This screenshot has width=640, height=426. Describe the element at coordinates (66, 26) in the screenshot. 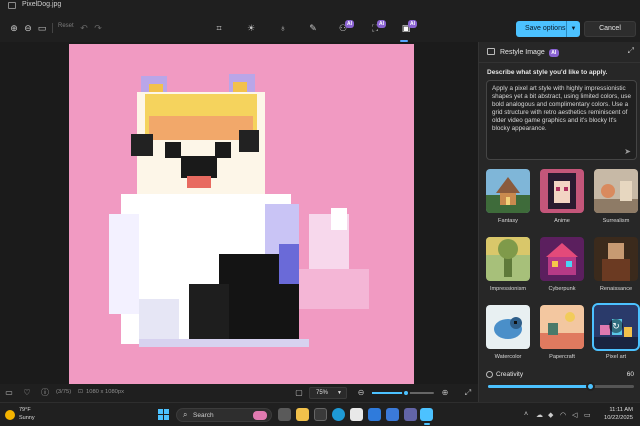

I see `reset-button: Reset` at that location.